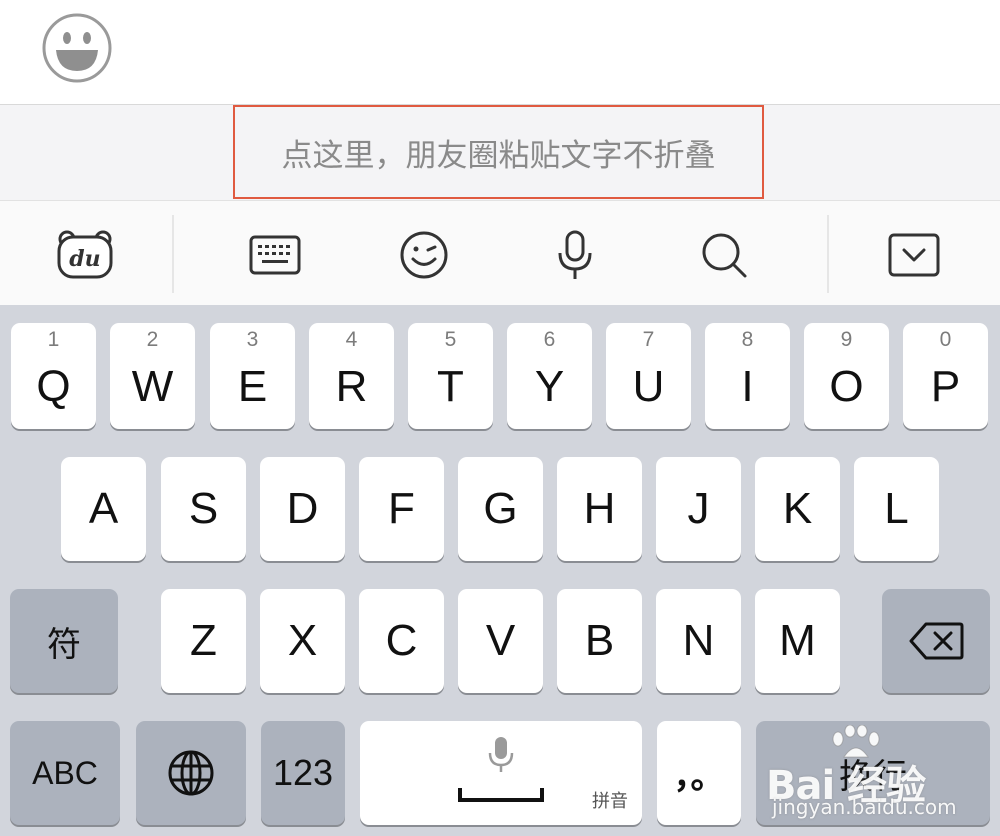 This screenshot has height=836, width=1000. I want to click on key-letter: B, so click(599, 640).